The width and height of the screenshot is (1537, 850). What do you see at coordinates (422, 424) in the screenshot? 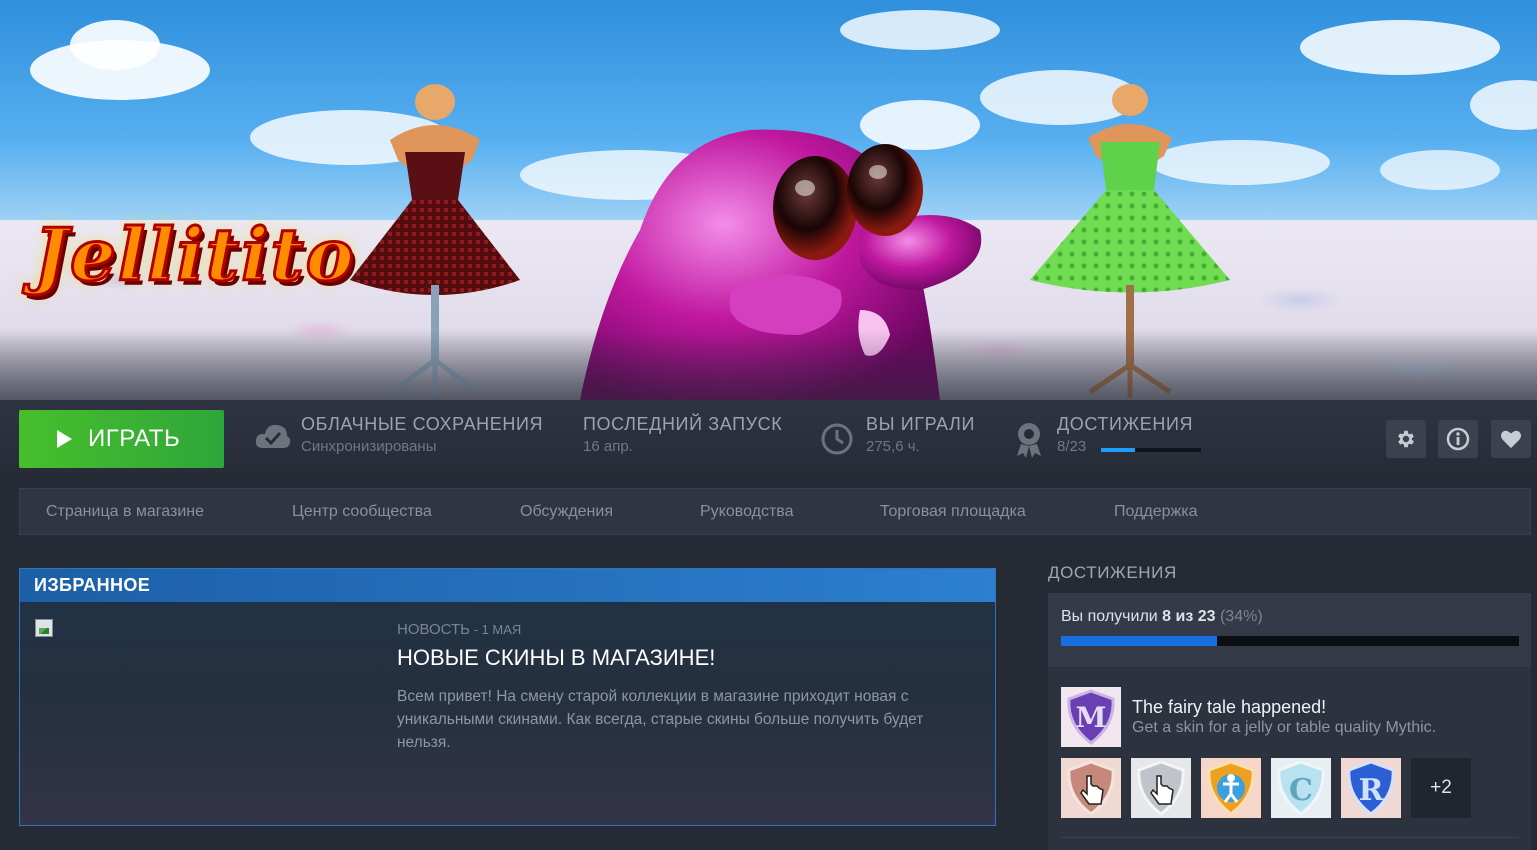
I see `cloud-saves-title: ОБЛАЧНЫЕ СОХРАНЕНИЯ` at bounding box center [422, 424].